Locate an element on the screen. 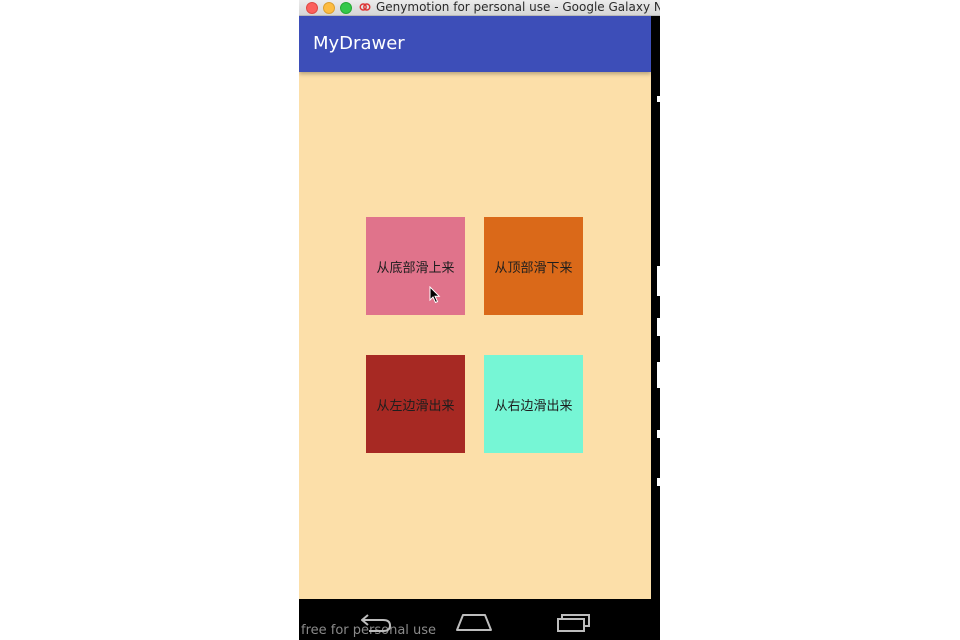 This screenshot has width=960, height=640. slide-from-left-label: 从左边滑出来 is located at coordinates (415, 406).